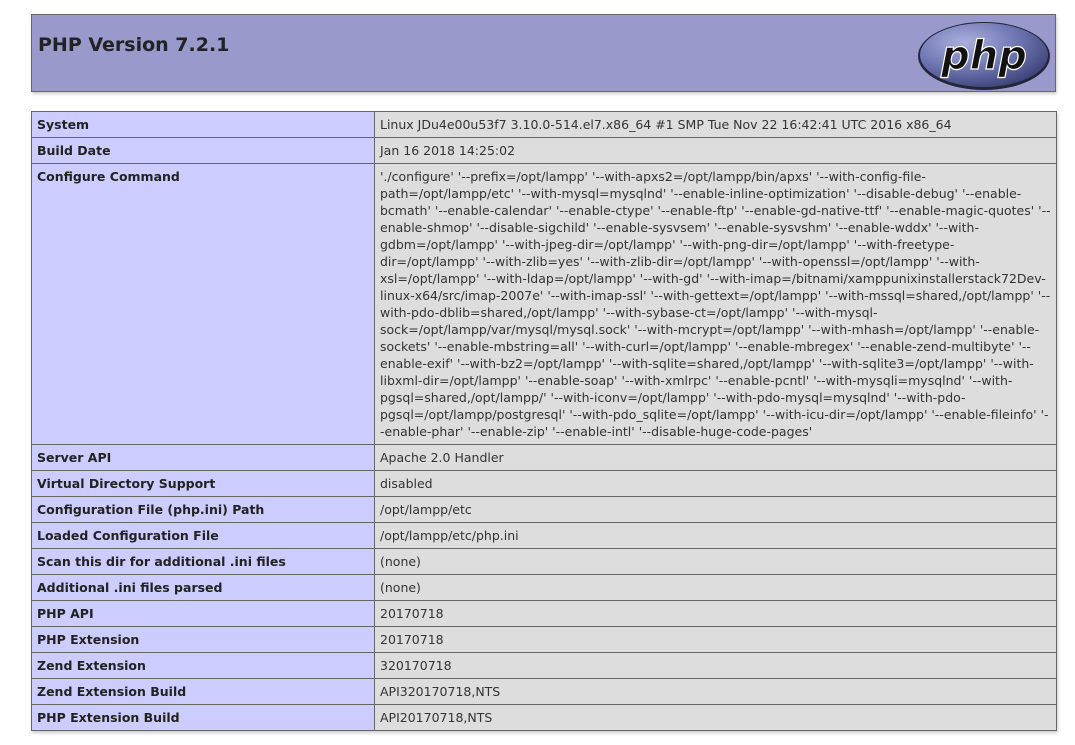  I want to click on table-row: PHP Extension Build API20170718,NTS, so click(544, 717).